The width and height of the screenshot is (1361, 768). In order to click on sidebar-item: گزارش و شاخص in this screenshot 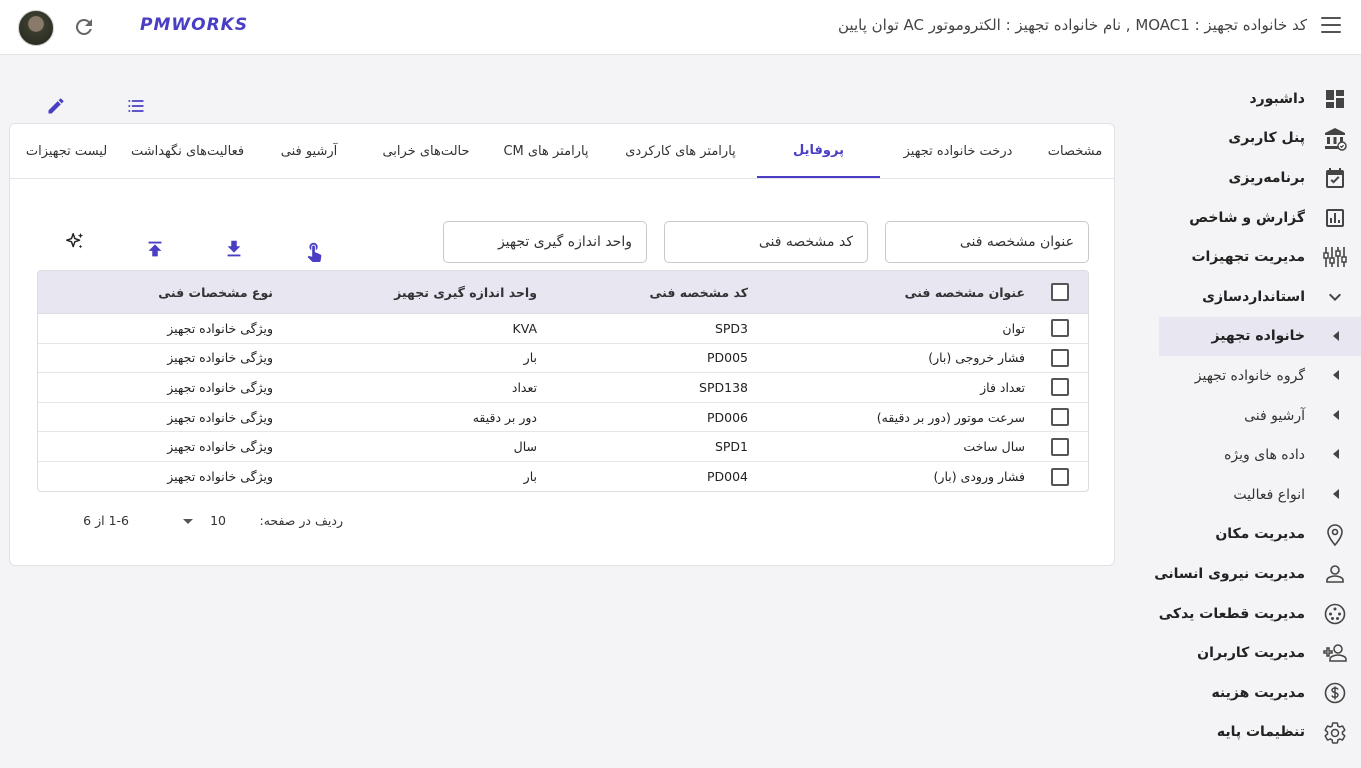, I will do `click(1260, 218)`.